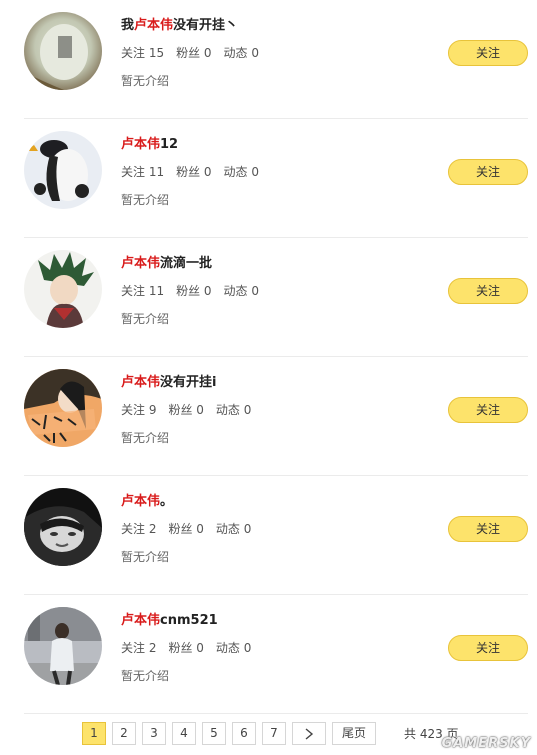 The height and width of the screenshot is (755, 537). What do you see at coordinates (276, 59) in the screenshot?
I see `list-item: 我卢本伟没有开挂丶 关注 15 粉丝 0 动态 0 暂无介绍 关注` at bounding box center [276, 59].